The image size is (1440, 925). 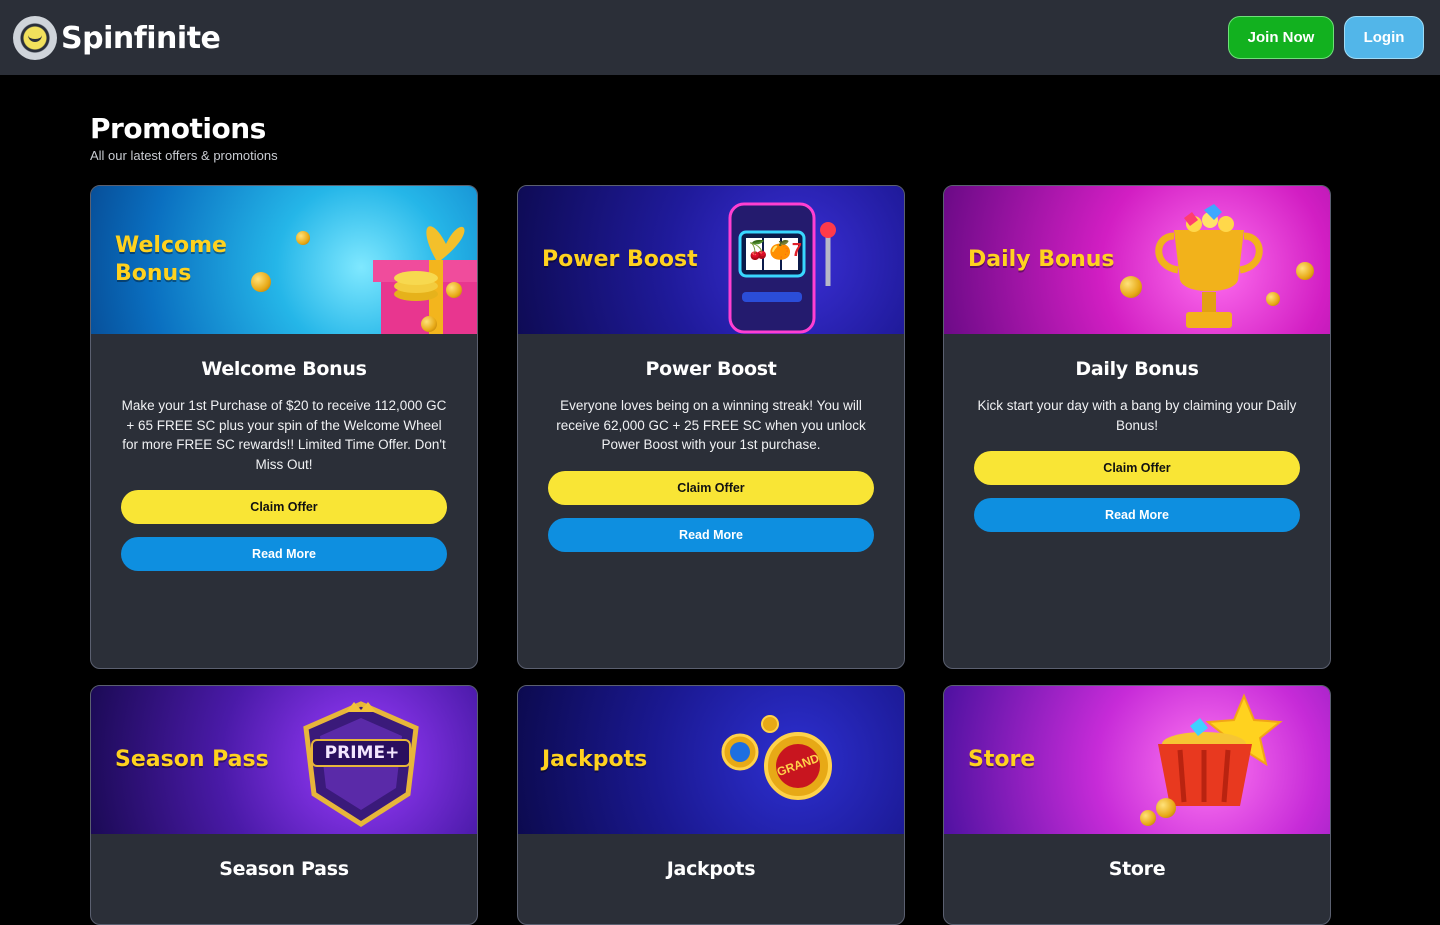 What do you see at coordinates (711, 760) in the screenshot?
I see `promo-banner: Jackpots GRAND` at bounding box center [711, 760].